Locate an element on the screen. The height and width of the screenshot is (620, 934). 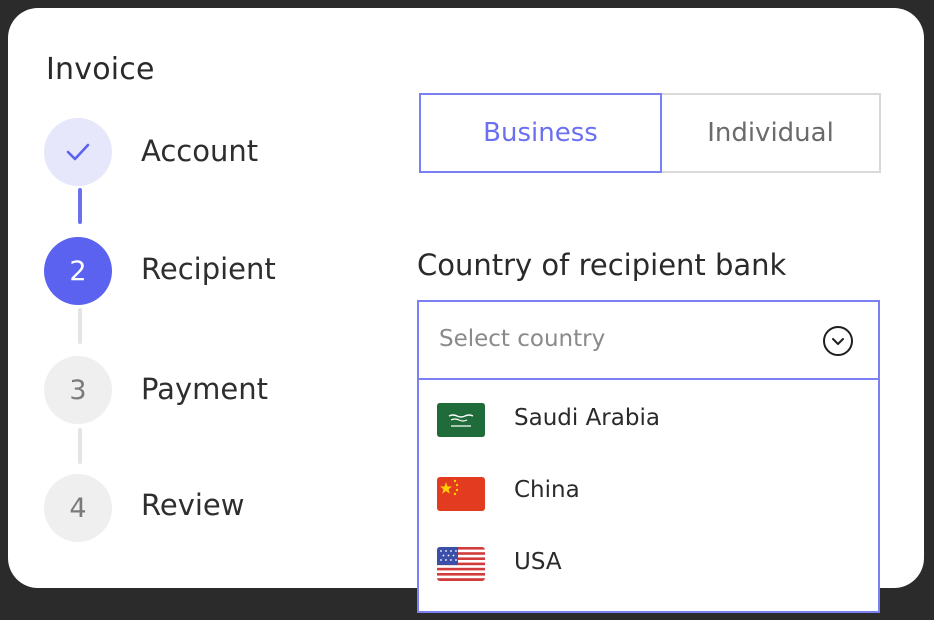
country-option-saudi-arabia: Saudi Arabia is located at coordinates (648, 419).